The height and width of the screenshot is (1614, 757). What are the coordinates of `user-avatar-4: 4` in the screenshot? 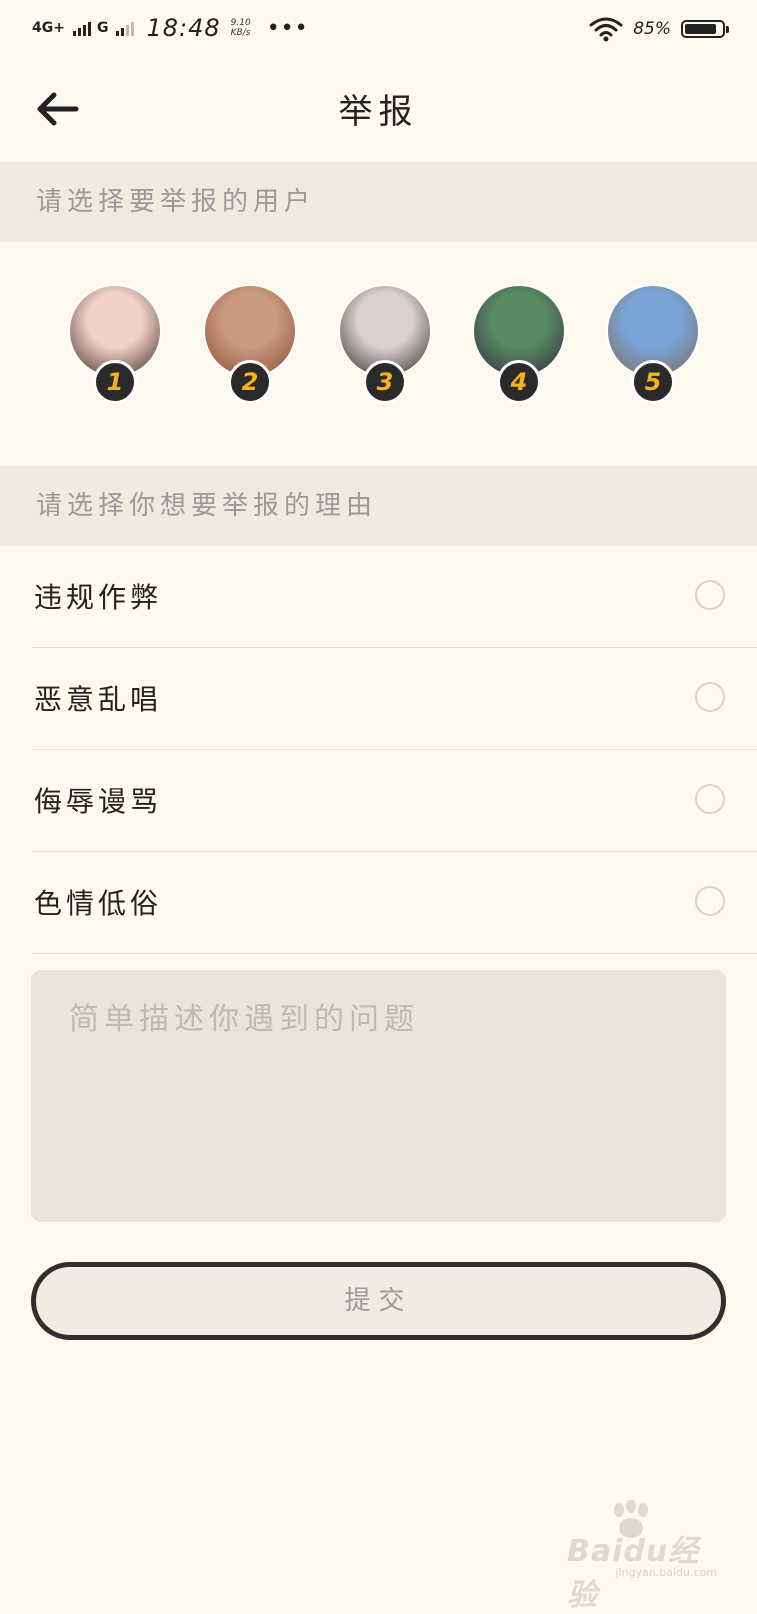 It's located at (519, 344).